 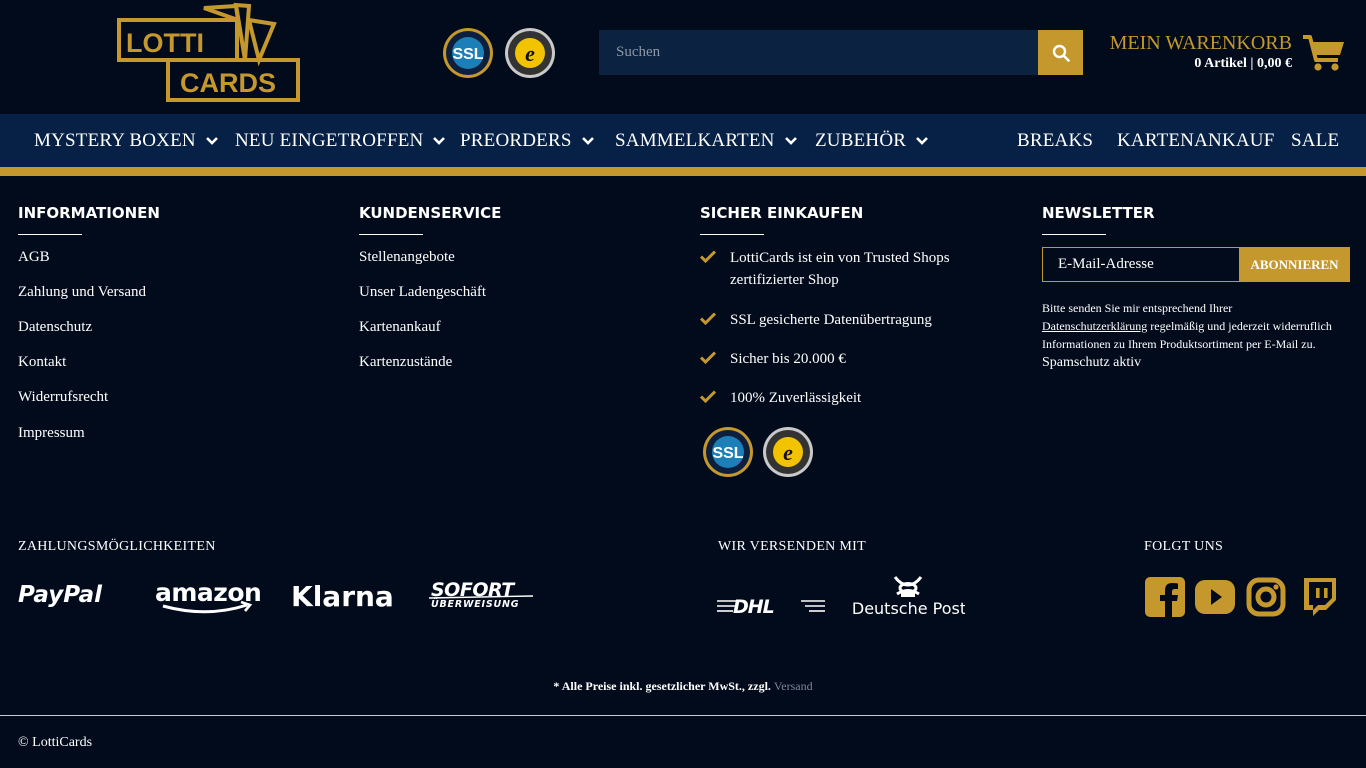 What do you see at coordinates (1200, 43) in the screenshot?
I see `cart-title: MEIN WARENKORB` at bounding box center [1200, 43].